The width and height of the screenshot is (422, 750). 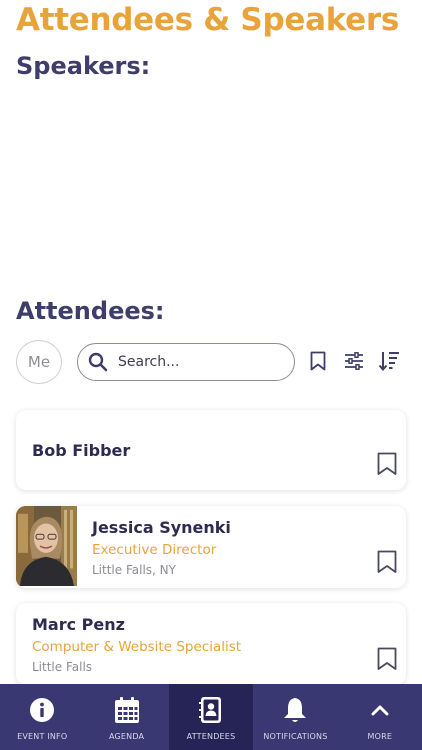 I want to click on calendar-icon, so click(x=127, y=710).